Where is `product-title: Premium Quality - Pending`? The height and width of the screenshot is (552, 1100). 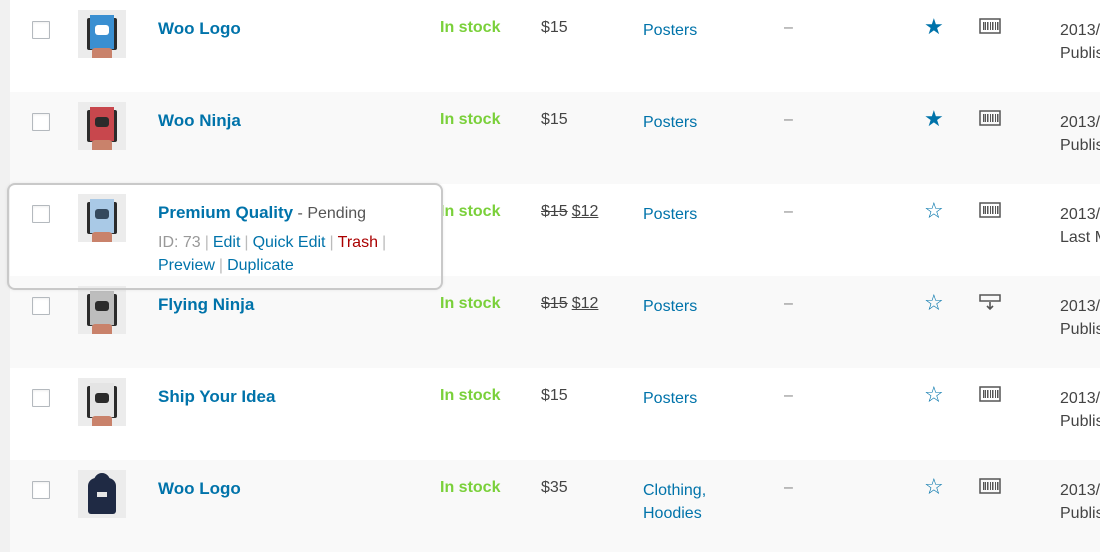
product-title: Premium Quality - Pending is located at coordinates (262, 213).